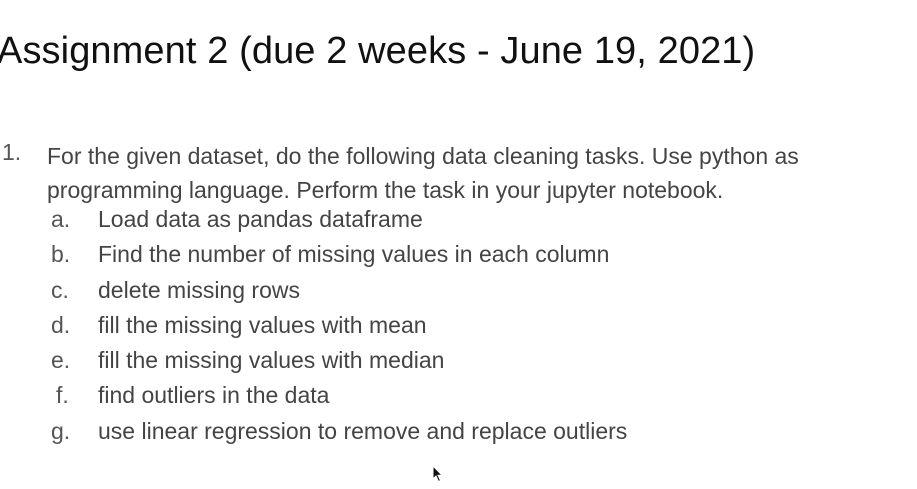  I want to click on list-item-letter: d., so click(61, 324).